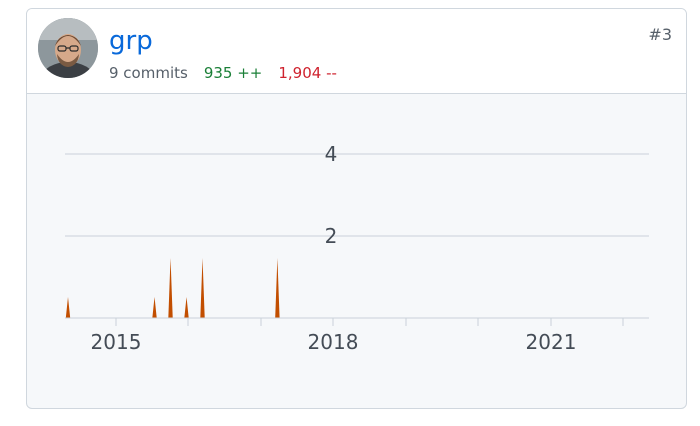  What do you see at coordinates (660, 34) in the screenshot?
I see `contributor-rank: #3` at bounding box center [660, 34].